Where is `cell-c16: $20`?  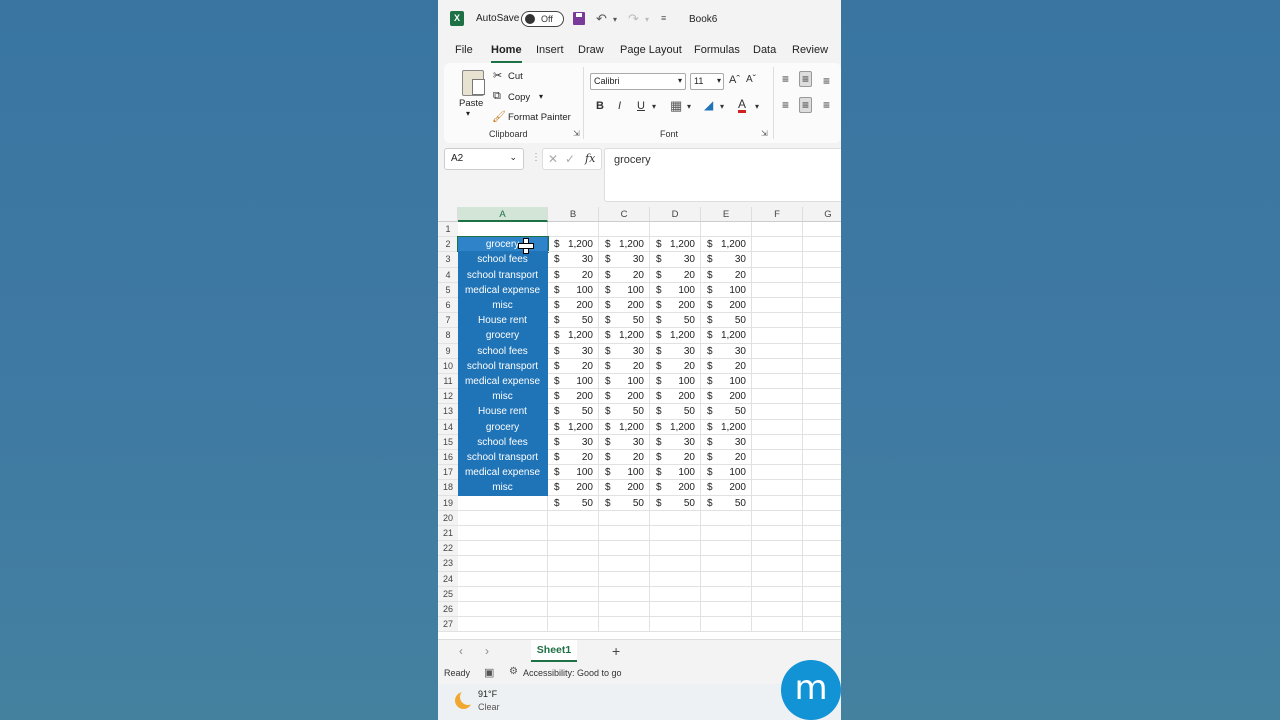 cell-c16: $20 is located at coordinates (624, 458).